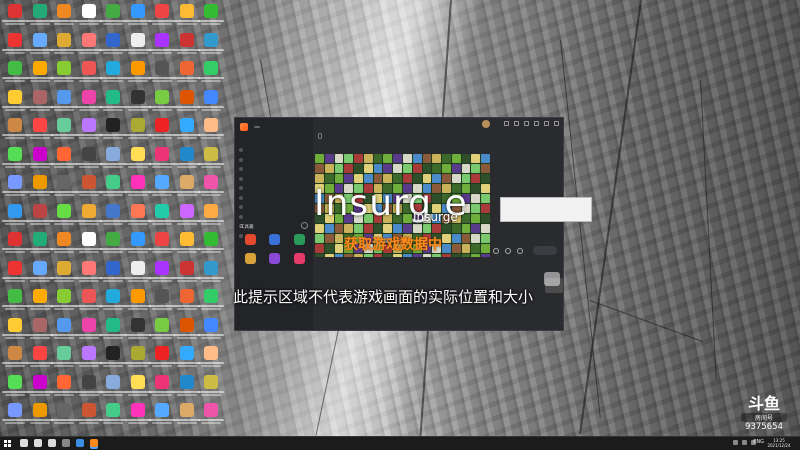 Image resolution: width=800 pixels, height=450 pixels. What do you see at coordinates (304, 225) in the screenshot?
I see `tools-settings-icon` at bounding box center [304, 225].